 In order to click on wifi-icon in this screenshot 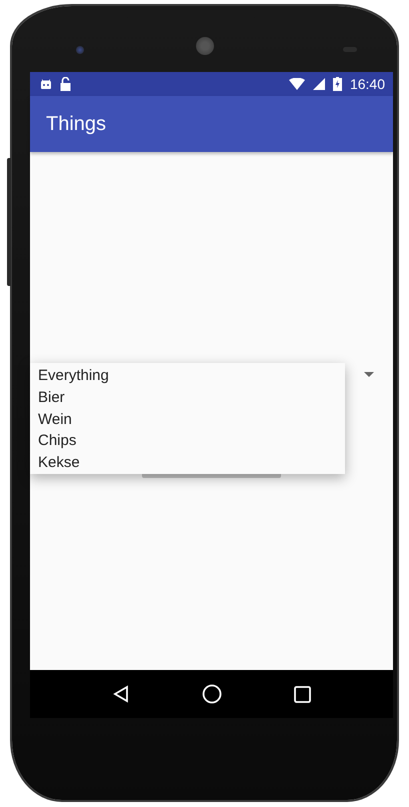, I will do `click(296, 84)`.